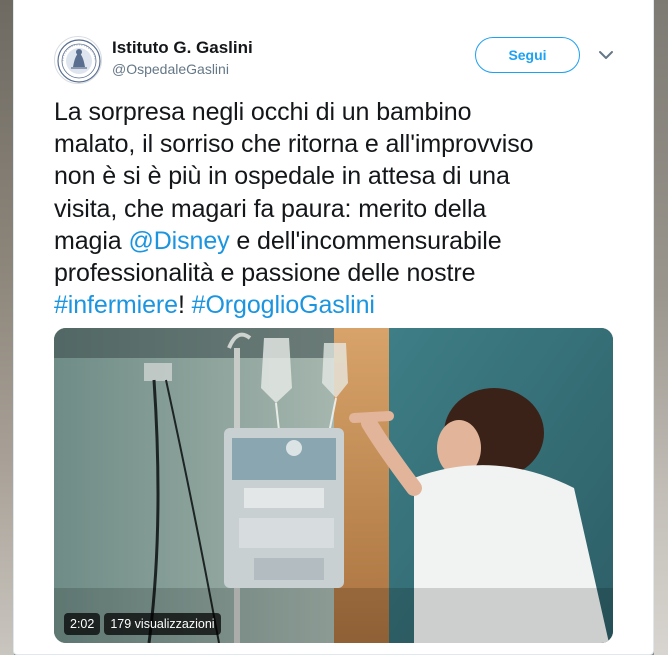  I want to click on tweet-text-line: La sorpresa negli occhi di un bambino, so click(263, 112).